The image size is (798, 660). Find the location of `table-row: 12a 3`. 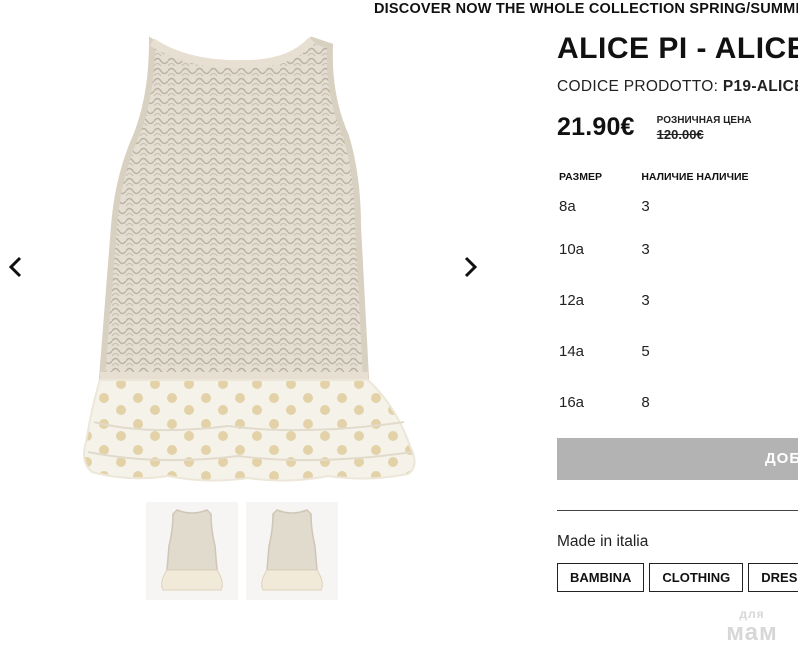

table-row: 12a 3 is located at coordinates (678, 300).